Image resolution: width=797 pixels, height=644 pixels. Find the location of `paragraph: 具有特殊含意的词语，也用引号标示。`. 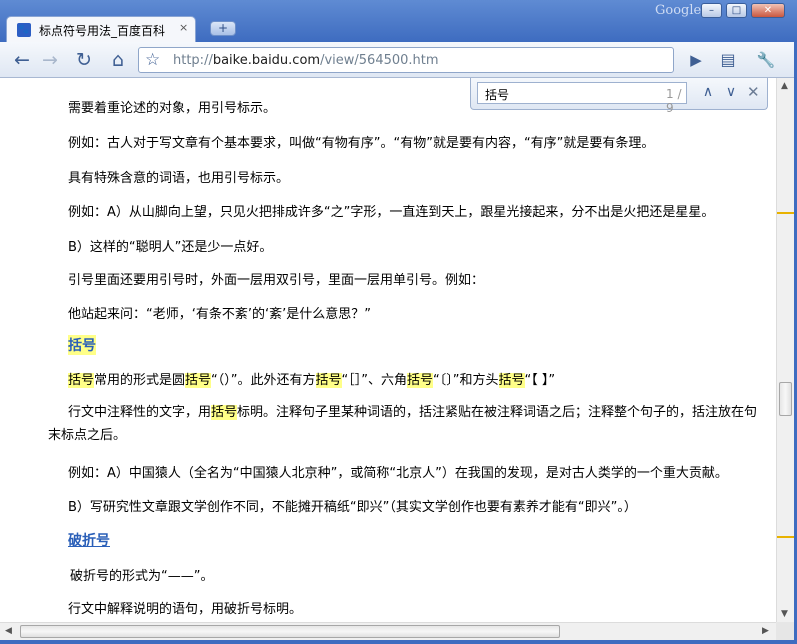

paragraph: 具有特殊含意的词语，也用引号标示。 is located at coordinates (179, 178).